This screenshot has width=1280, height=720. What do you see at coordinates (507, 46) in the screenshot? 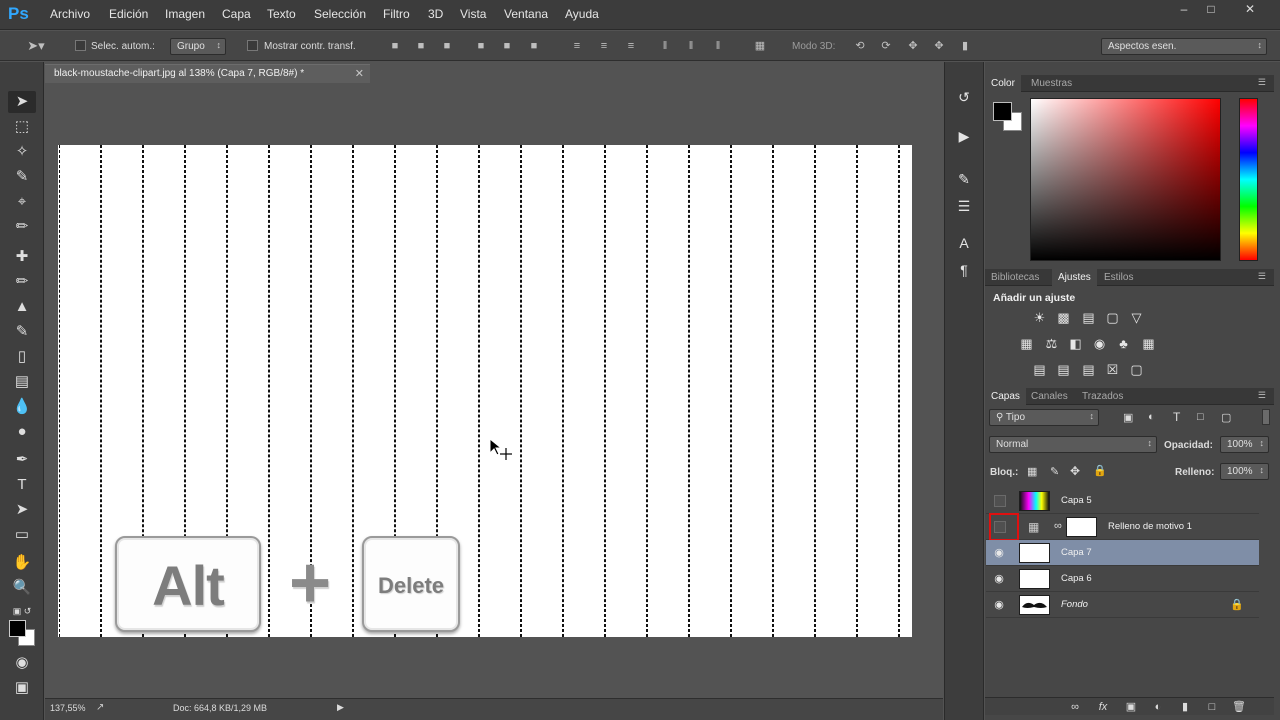
I see `align-hcenter-icon: ■` at bounding box center [507, 46].